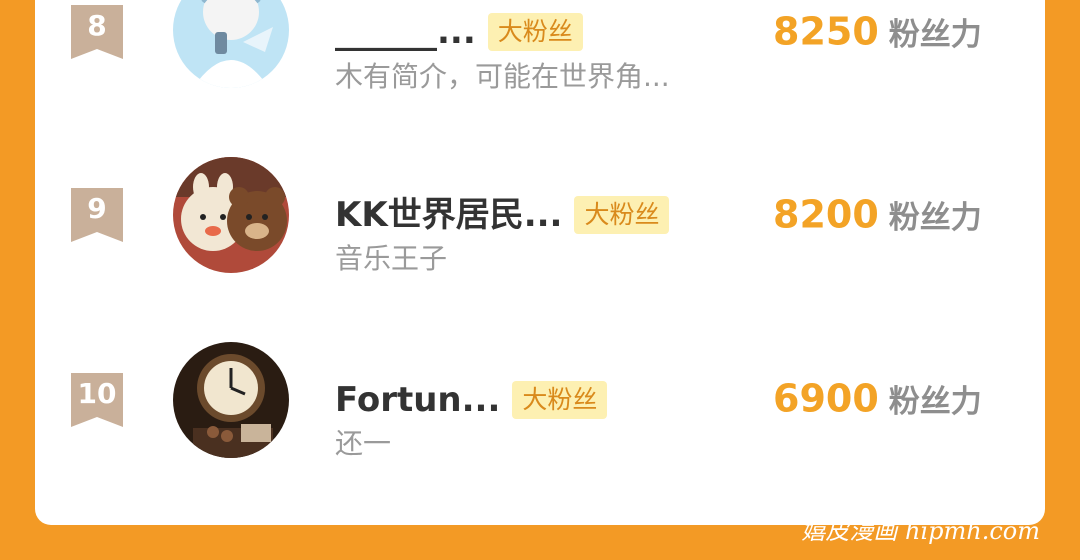 This screenshot has width=1080, height=560. What do you see at coordinates (920, 531) in the screenshot?
I see `site-watermark: 嬉皮漫画 hipmh.com` at bounding box center [920, 531].